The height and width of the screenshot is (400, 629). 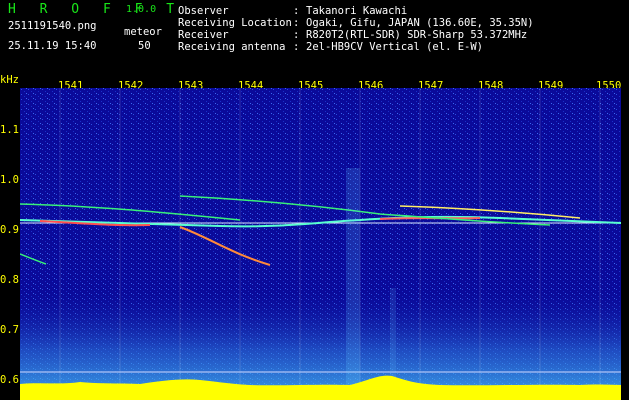 I want to click on receiver-sep: :, so click(x=296, y=35).